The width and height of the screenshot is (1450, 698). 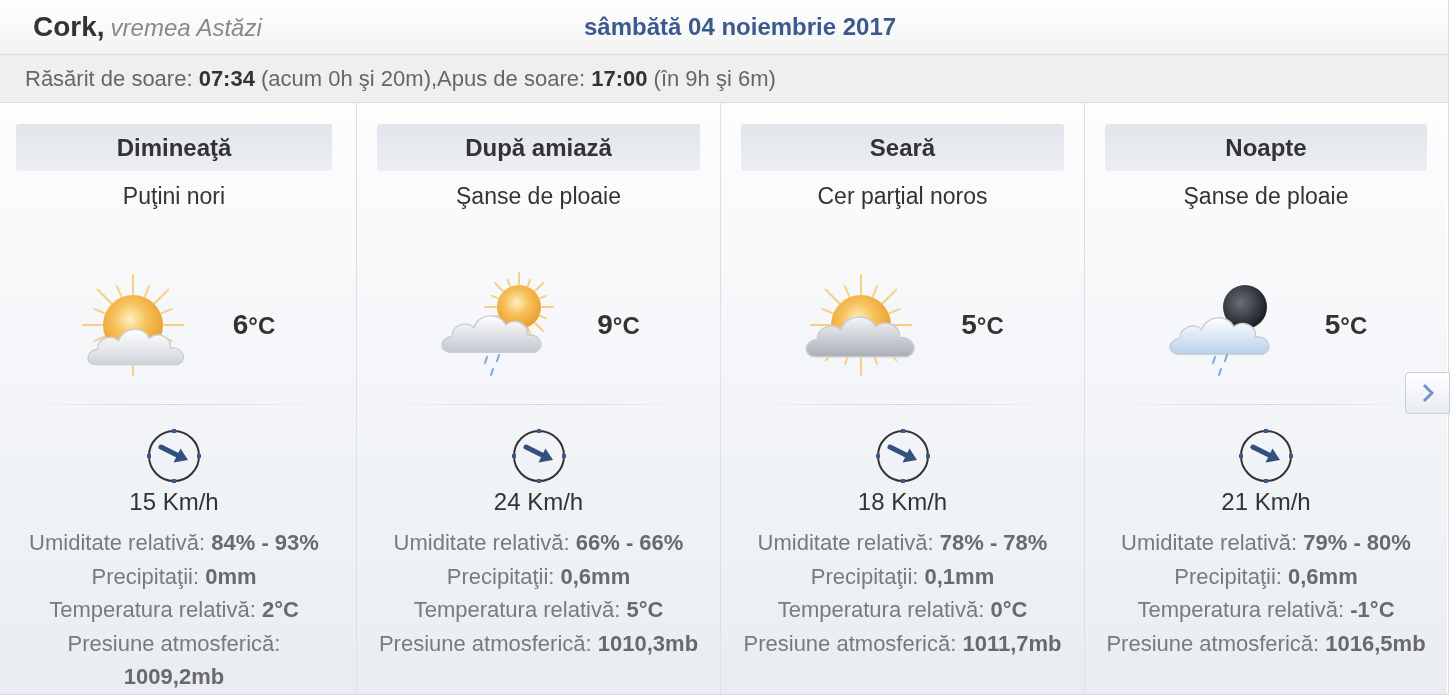 What do you see at coordinates (174, 543) in the screenshot?
I see `weather-detail-text: Umiditate relativă: 84% - 93%` at bounding box center [174, 543].